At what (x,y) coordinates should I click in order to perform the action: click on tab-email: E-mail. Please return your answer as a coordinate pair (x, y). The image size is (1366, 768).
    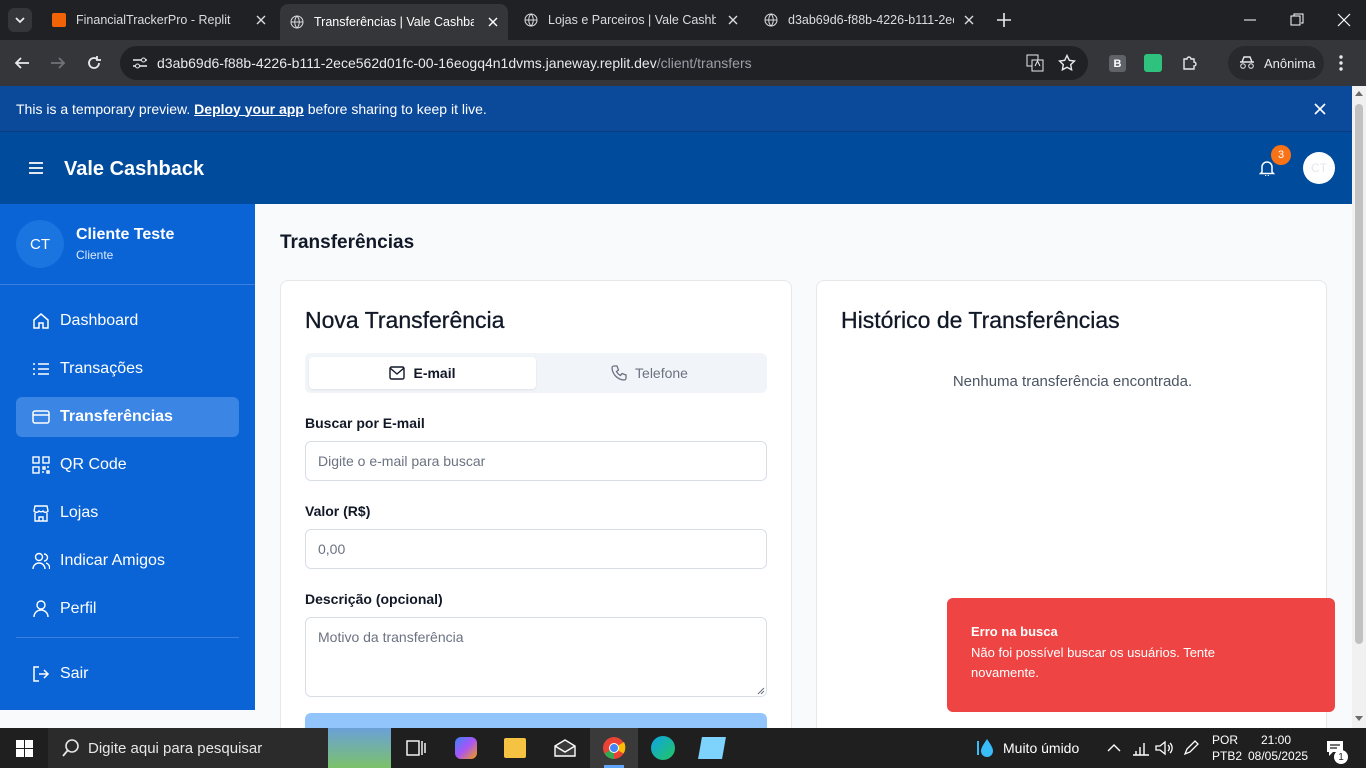
    Looking at the image, I should click on (422, 373).